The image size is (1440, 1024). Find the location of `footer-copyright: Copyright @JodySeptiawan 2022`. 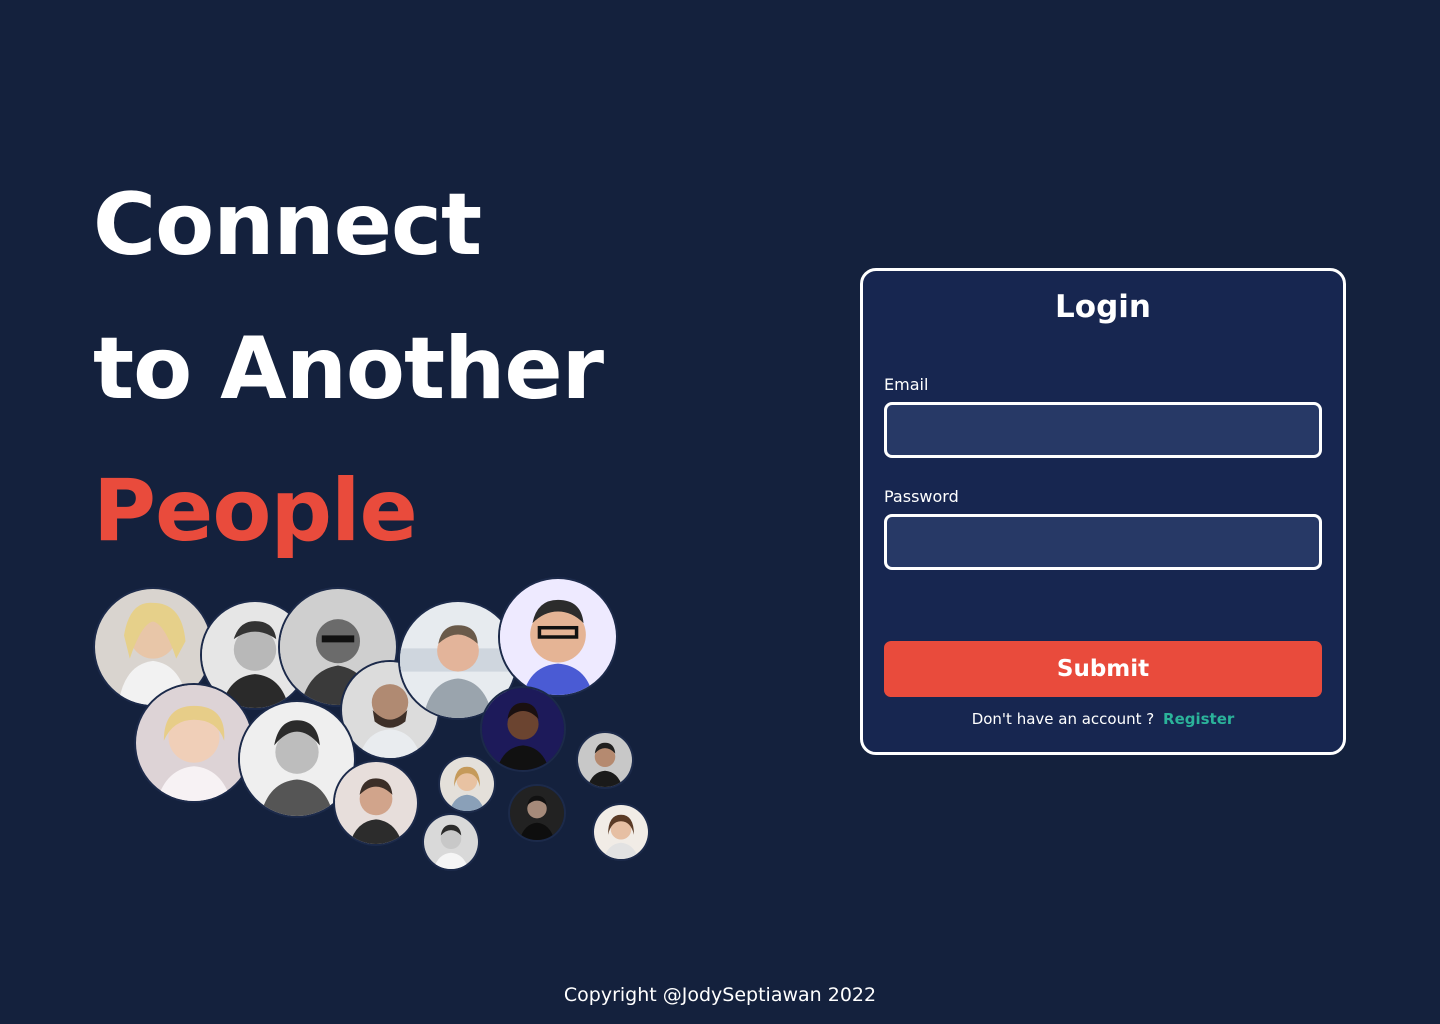

footer-copyright: Copyright @JodySeptiawan 2022 is located at coordinates (720, 995).